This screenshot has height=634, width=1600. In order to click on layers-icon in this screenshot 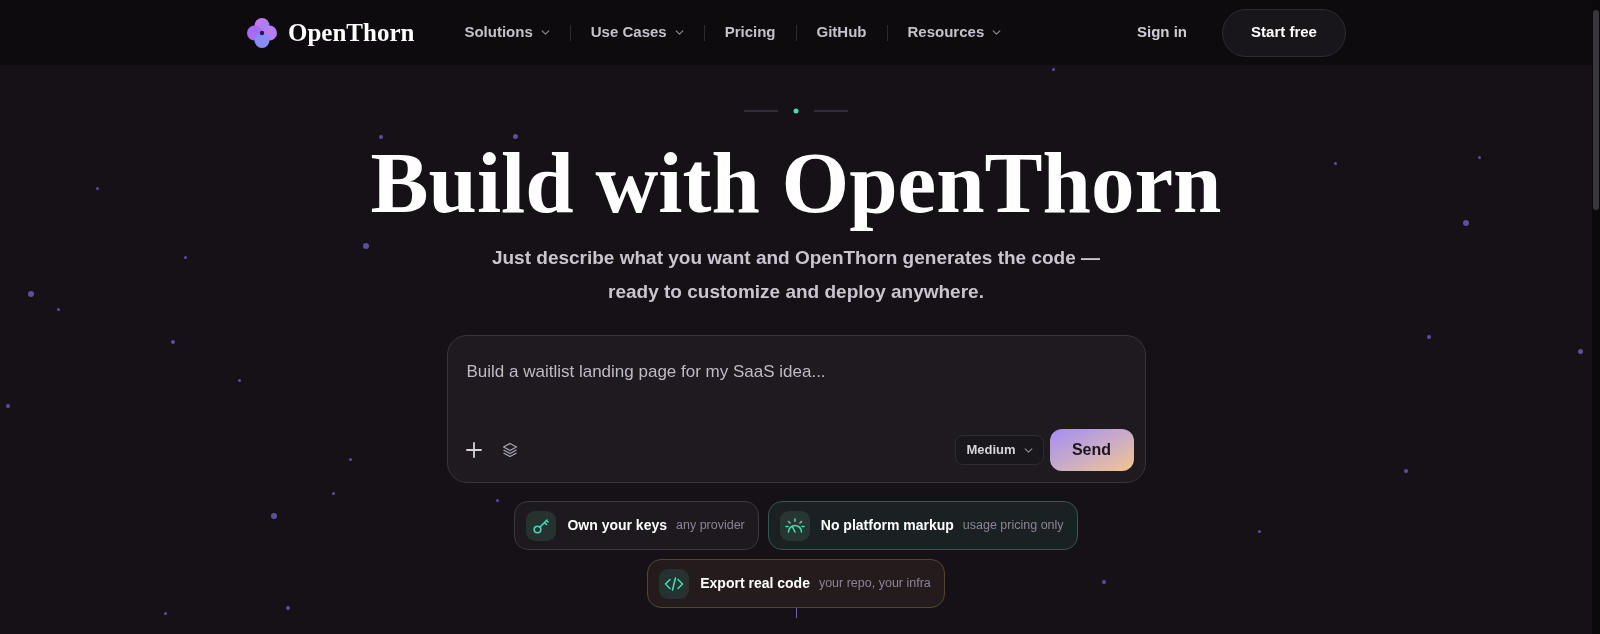, I will do `click(509, 450)`.